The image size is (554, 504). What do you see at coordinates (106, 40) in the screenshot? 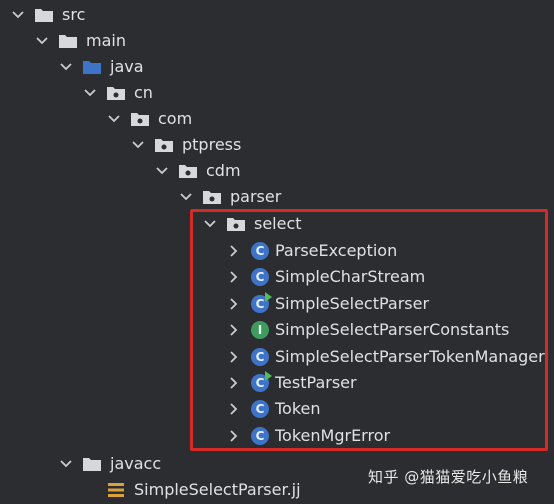
I see `tree-node-label: main` at bounding box center [106, 40].